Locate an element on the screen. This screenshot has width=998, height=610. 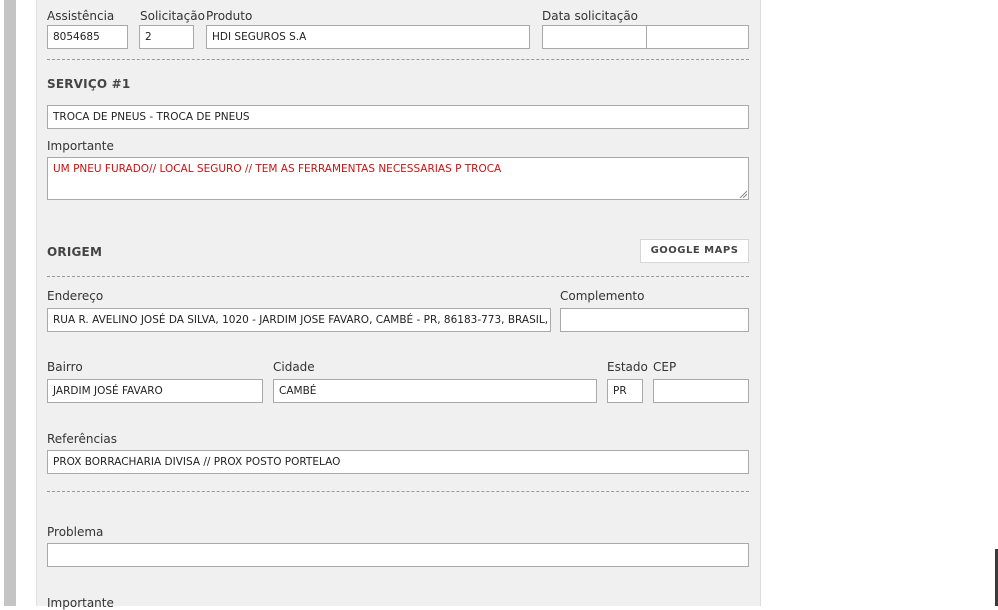
cep-field is located at coordinates (701, 391).